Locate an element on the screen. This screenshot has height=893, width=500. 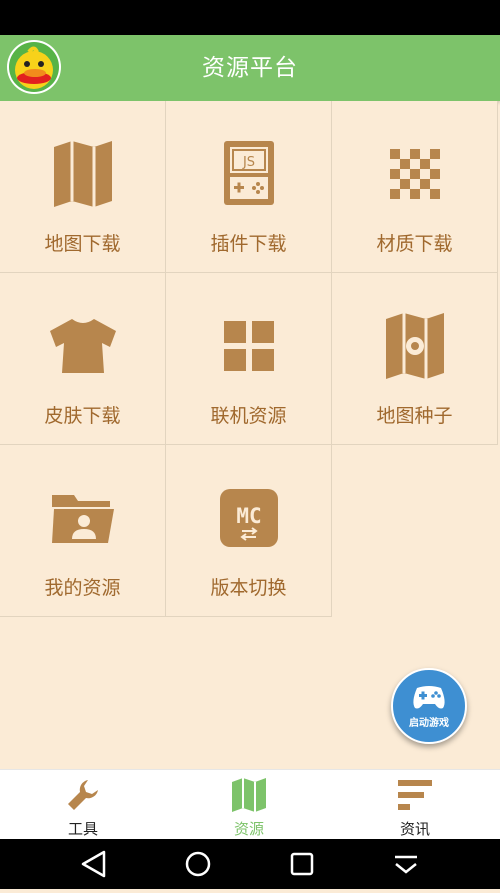
tab-resources: 资源 is located at coordinates (249, 805).